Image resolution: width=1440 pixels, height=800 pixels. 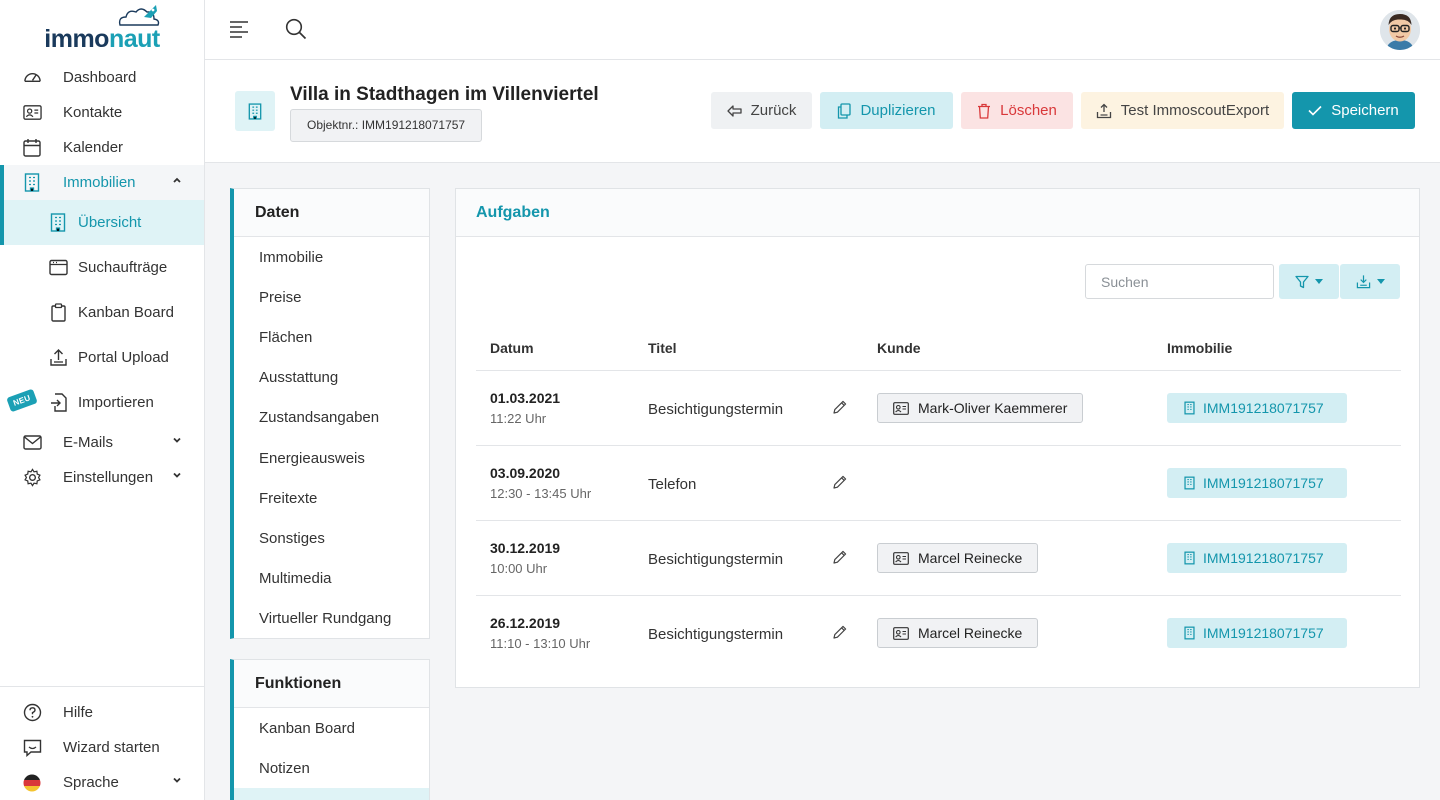 What do you see at coordinates (938, 350) in the screenshot?
I see `tasks-table-header: Datum Titel Kunde Immobilie` at bounding box center [938, 350].